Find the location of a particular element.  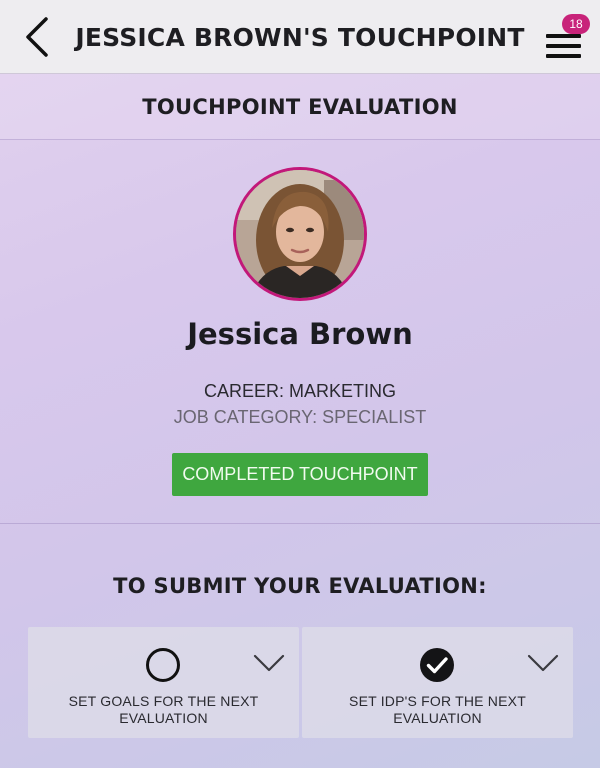

task-card-set-goals: SET GOALS FOR THE NEXT EVALUATION is located at coordinates (163, 682).